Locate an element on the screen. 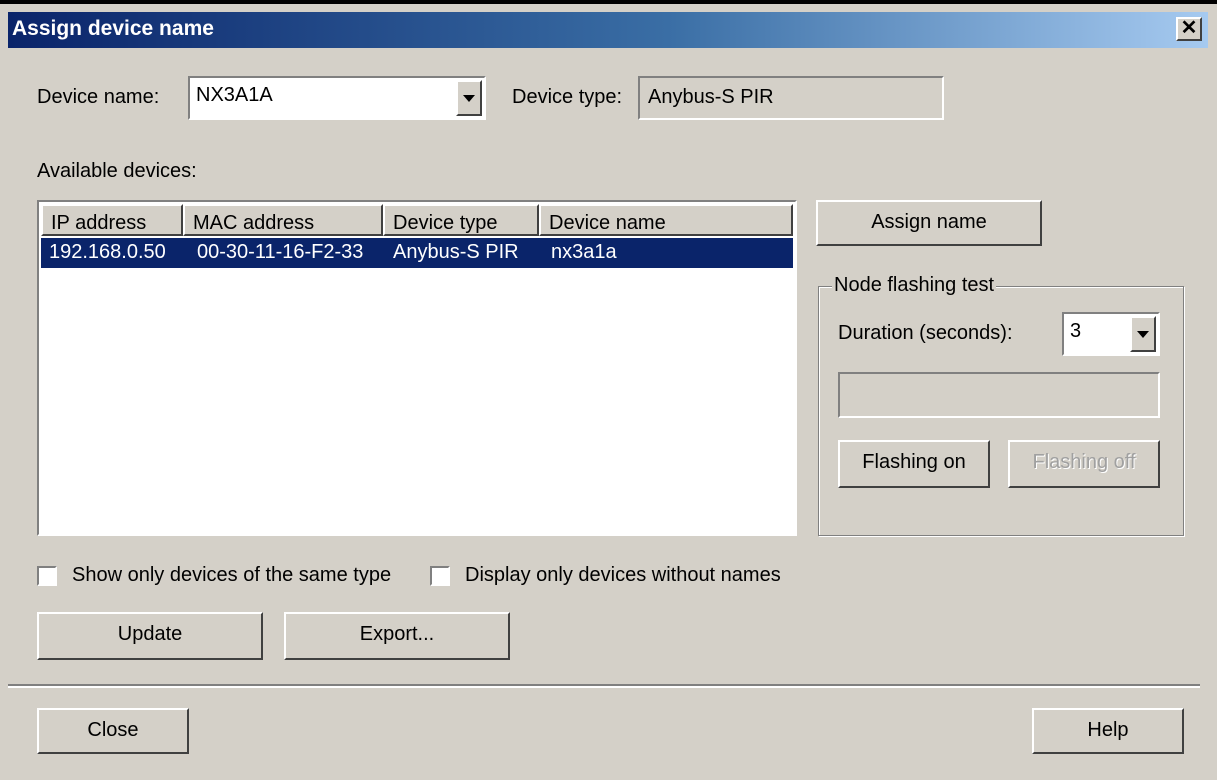 The width and height of the screenshot is (1217, 780). duration-label: Duration (seconds): is located at coordinates (925, 333).